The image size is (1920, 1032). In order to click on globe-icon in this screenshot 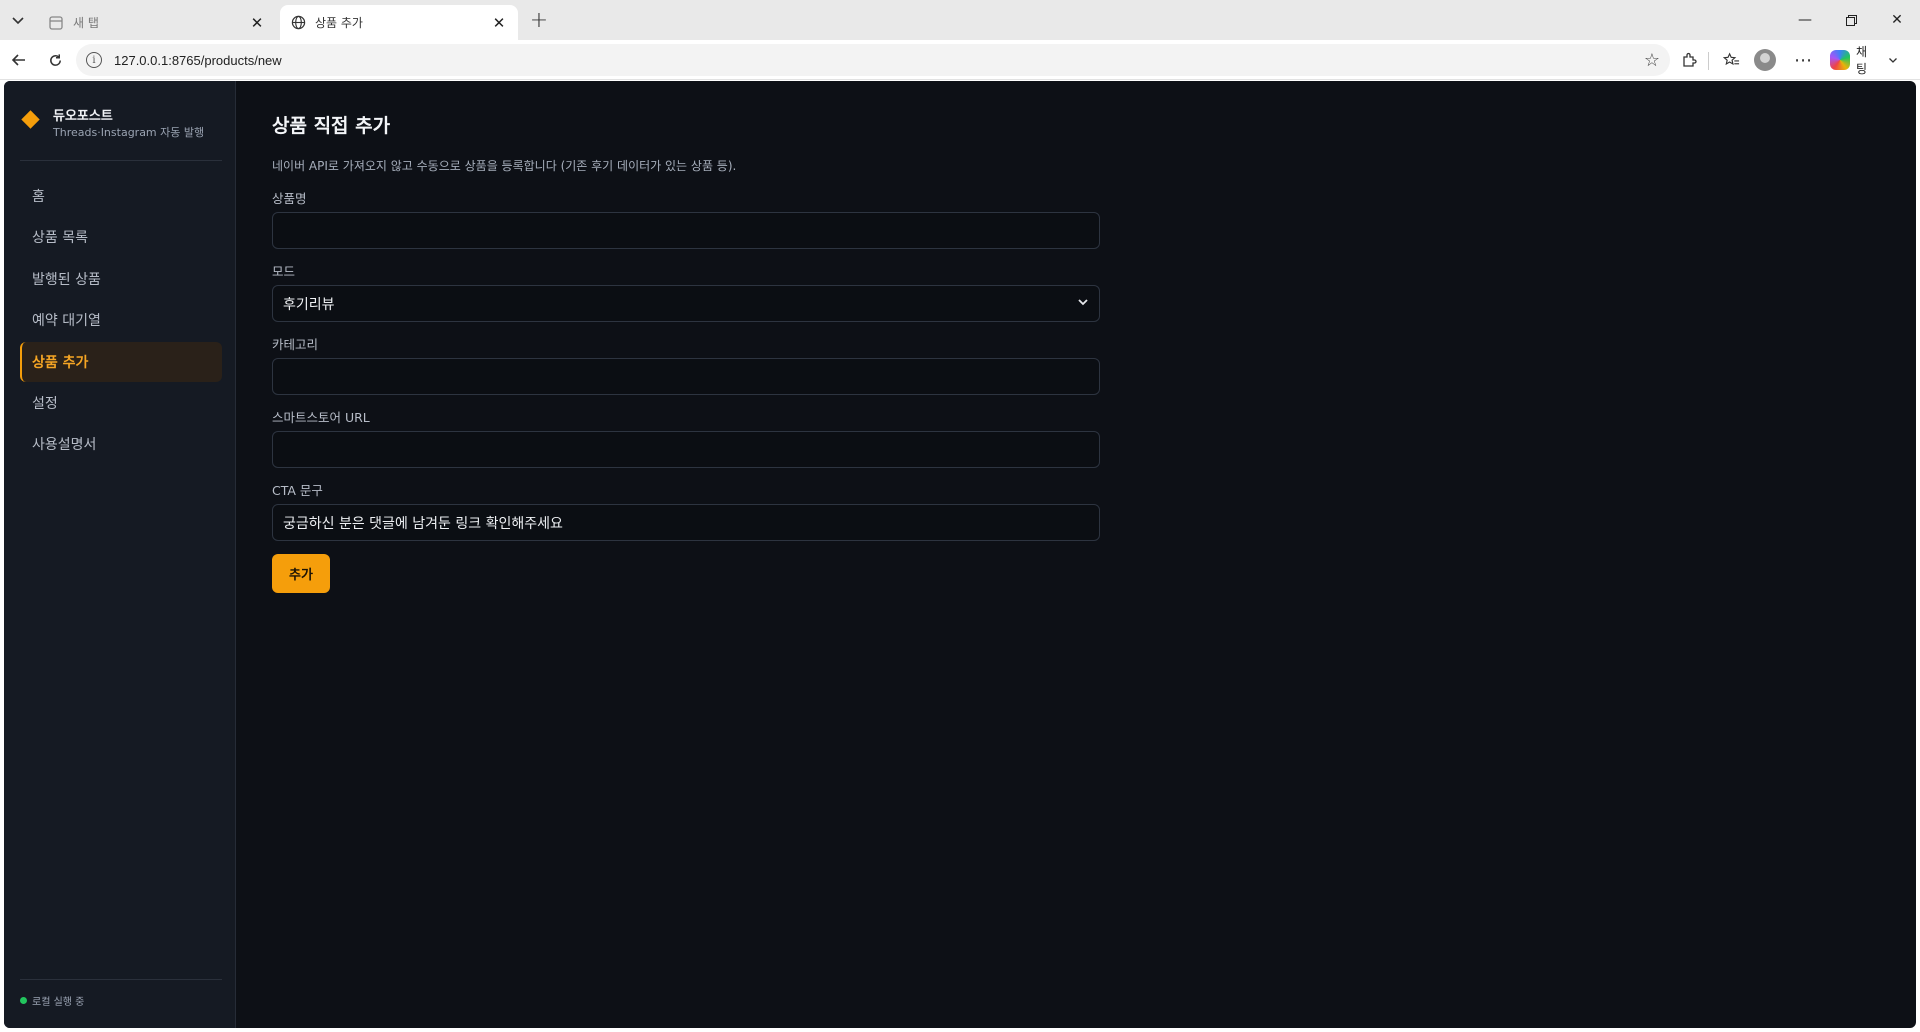, I will do `click(298, 23)`.